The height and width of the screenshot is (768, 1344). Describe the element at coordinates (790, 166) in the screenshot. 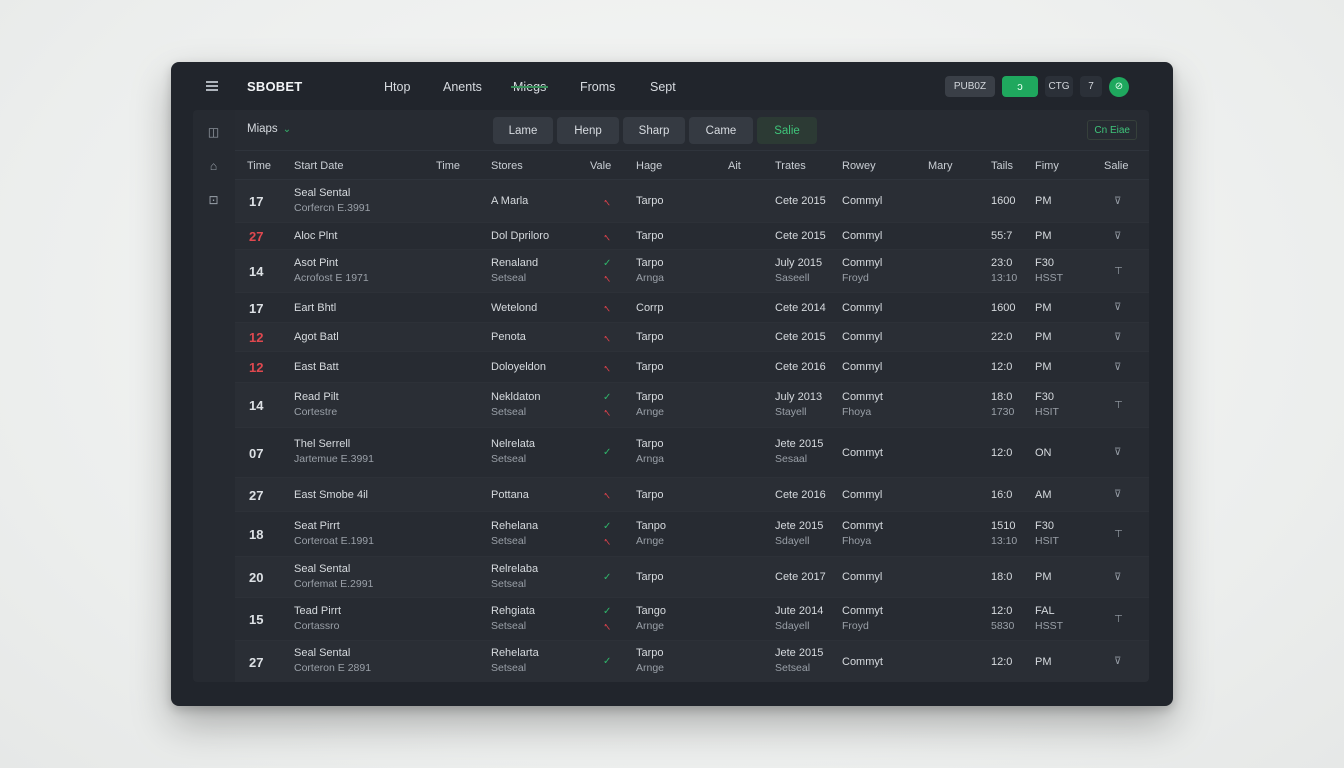

I see `column-header-7: Trates` at that location.